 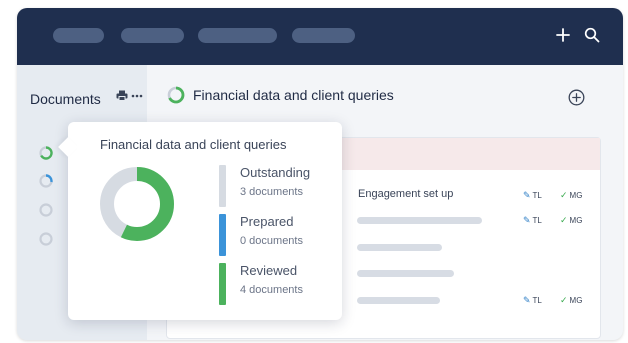 I want to click on legend-label: Reviewed, so click(x=269, y=270).